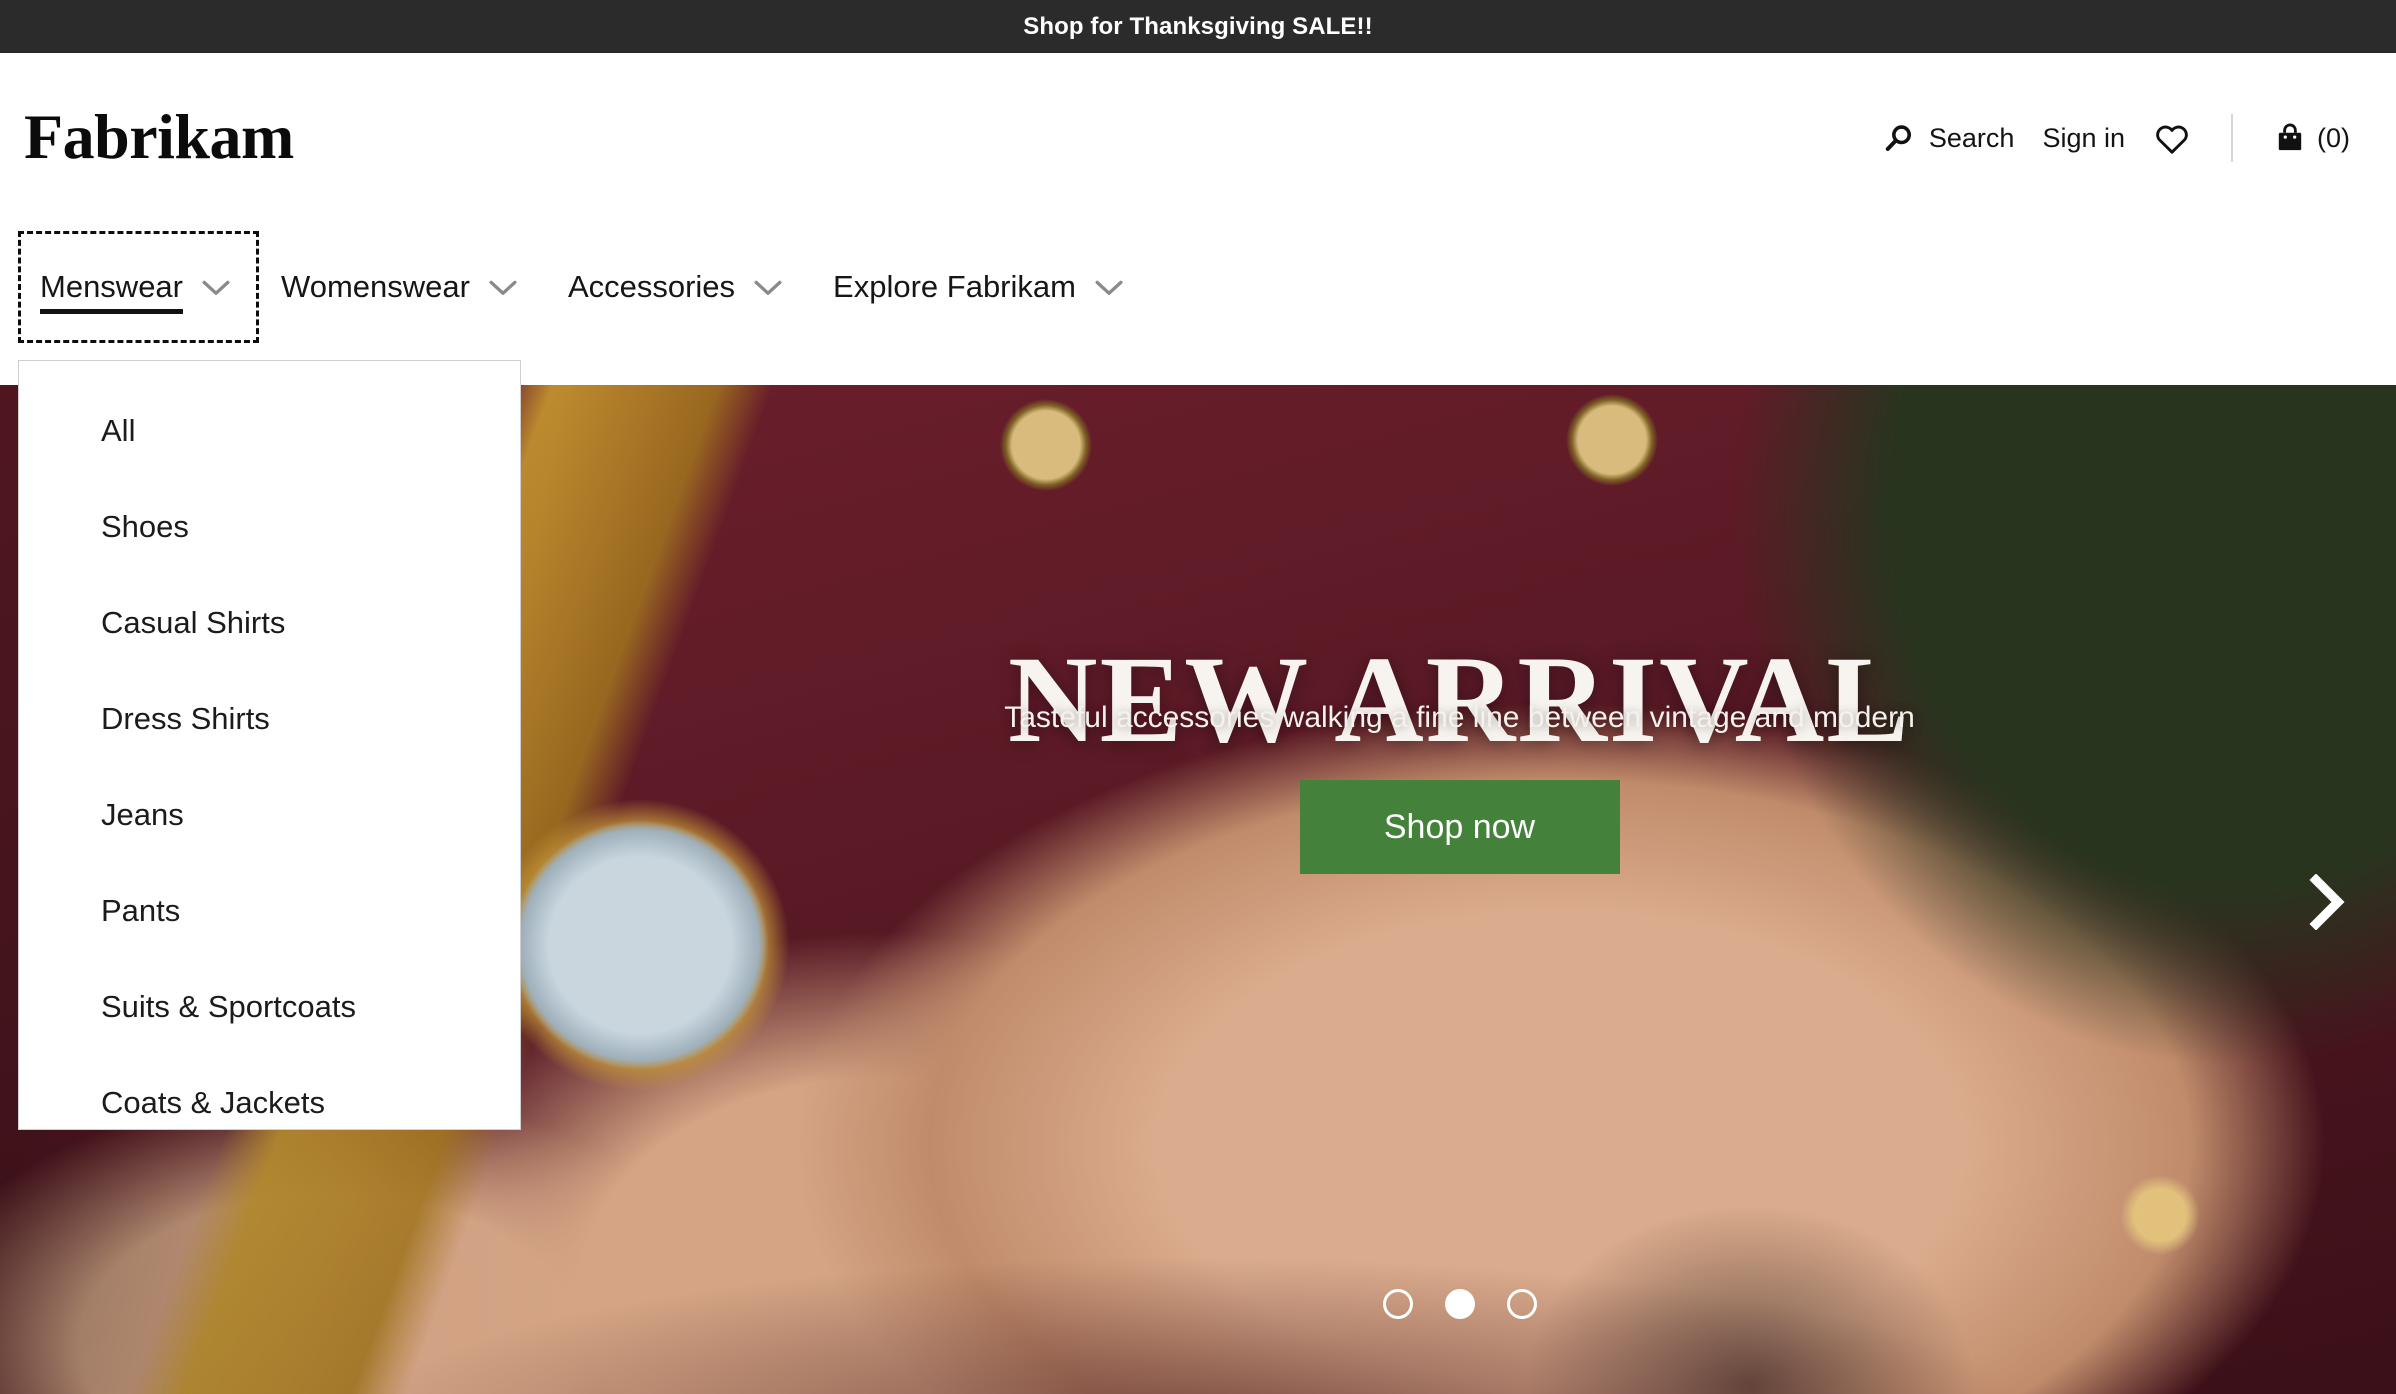 The width and height of the screenshot is (2396, 1394). Describe the element at coordinates (159, 137) in the screenshot. I see `brand-logo: Fabrikam` at that location.